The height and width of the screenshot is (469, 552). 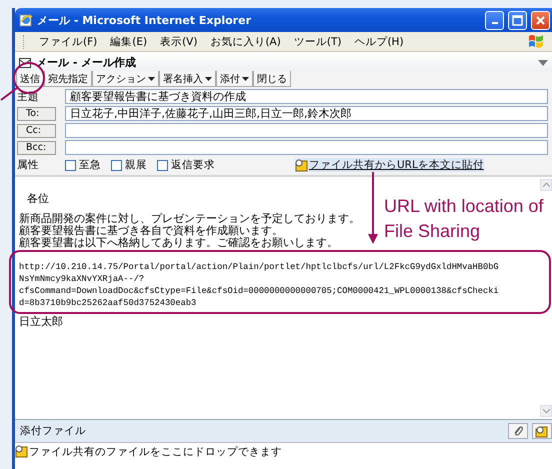 What do you see at coordinates (36, 147) in the screenshot?
I see `address-button: Bcc:` at bounding box center [36, 147].